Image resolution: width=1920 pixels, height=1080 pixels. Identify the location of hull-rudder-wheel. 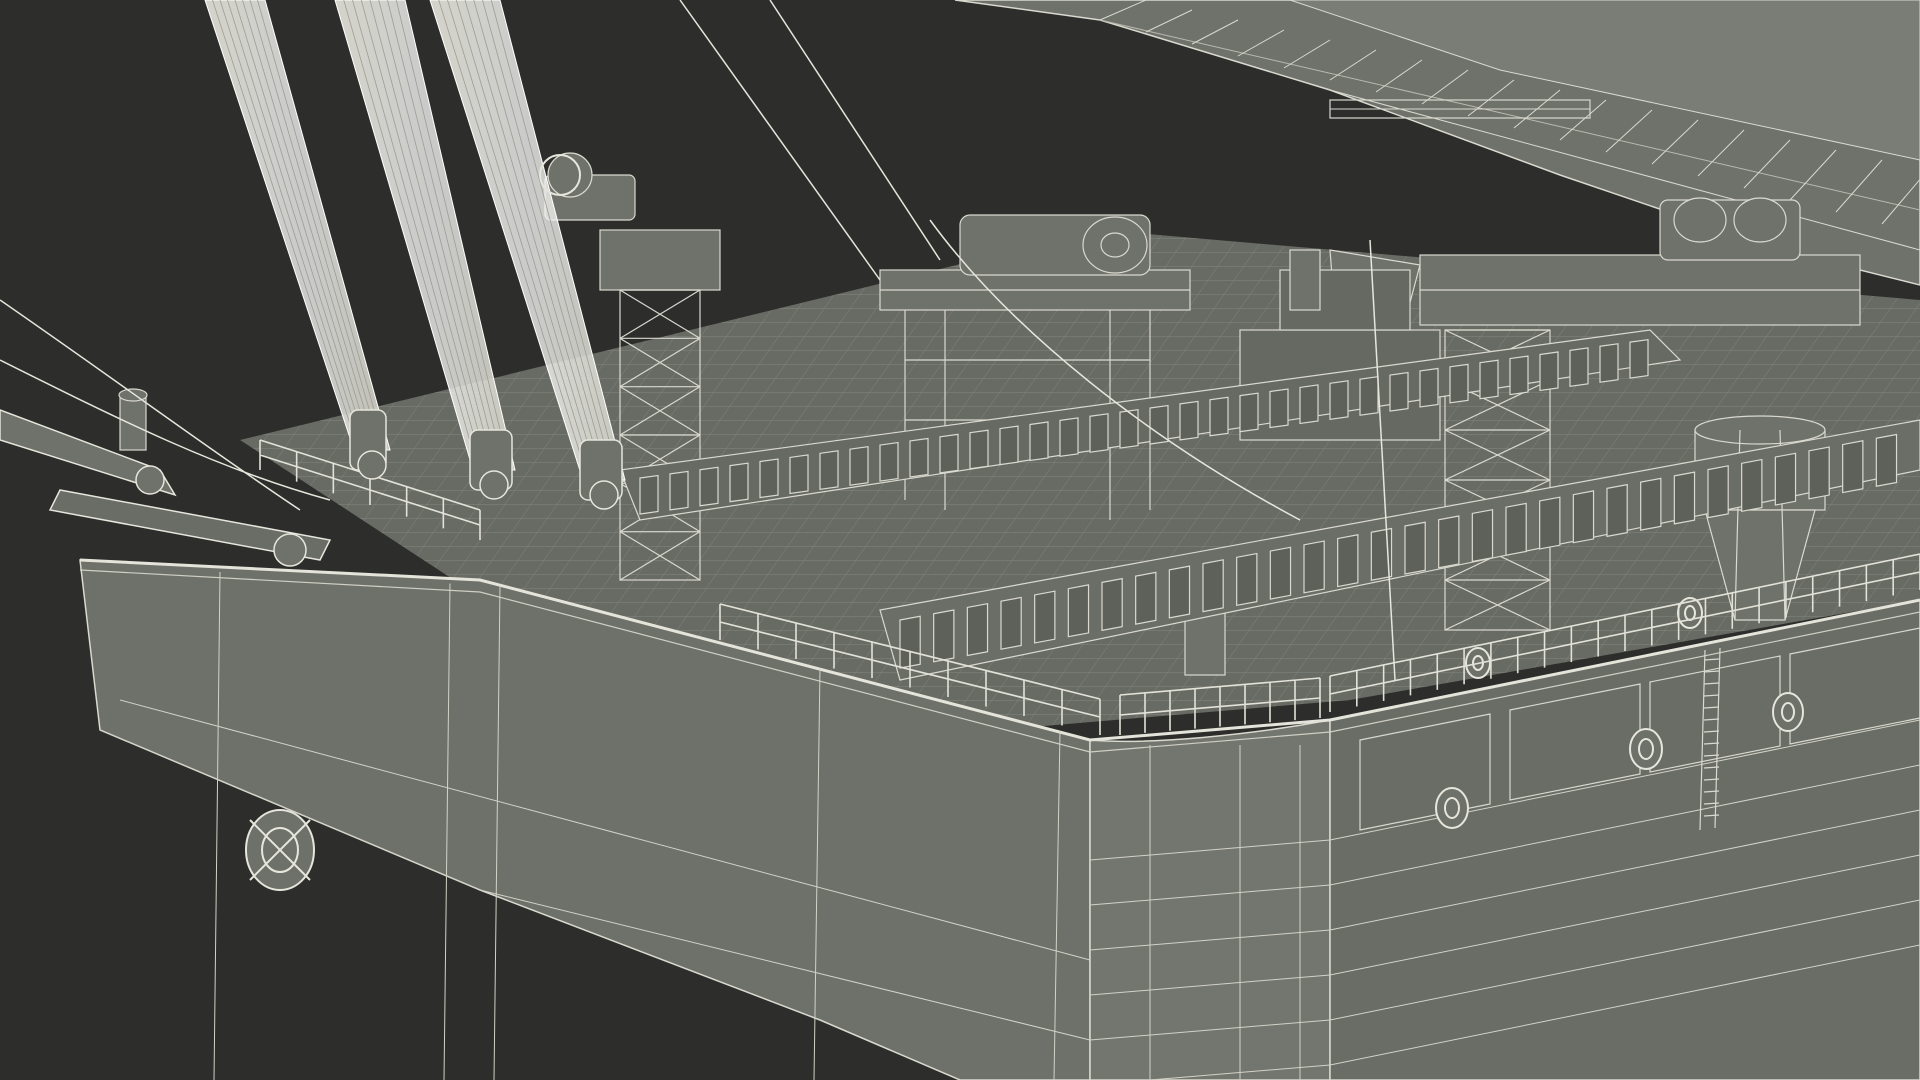
(280, 850).